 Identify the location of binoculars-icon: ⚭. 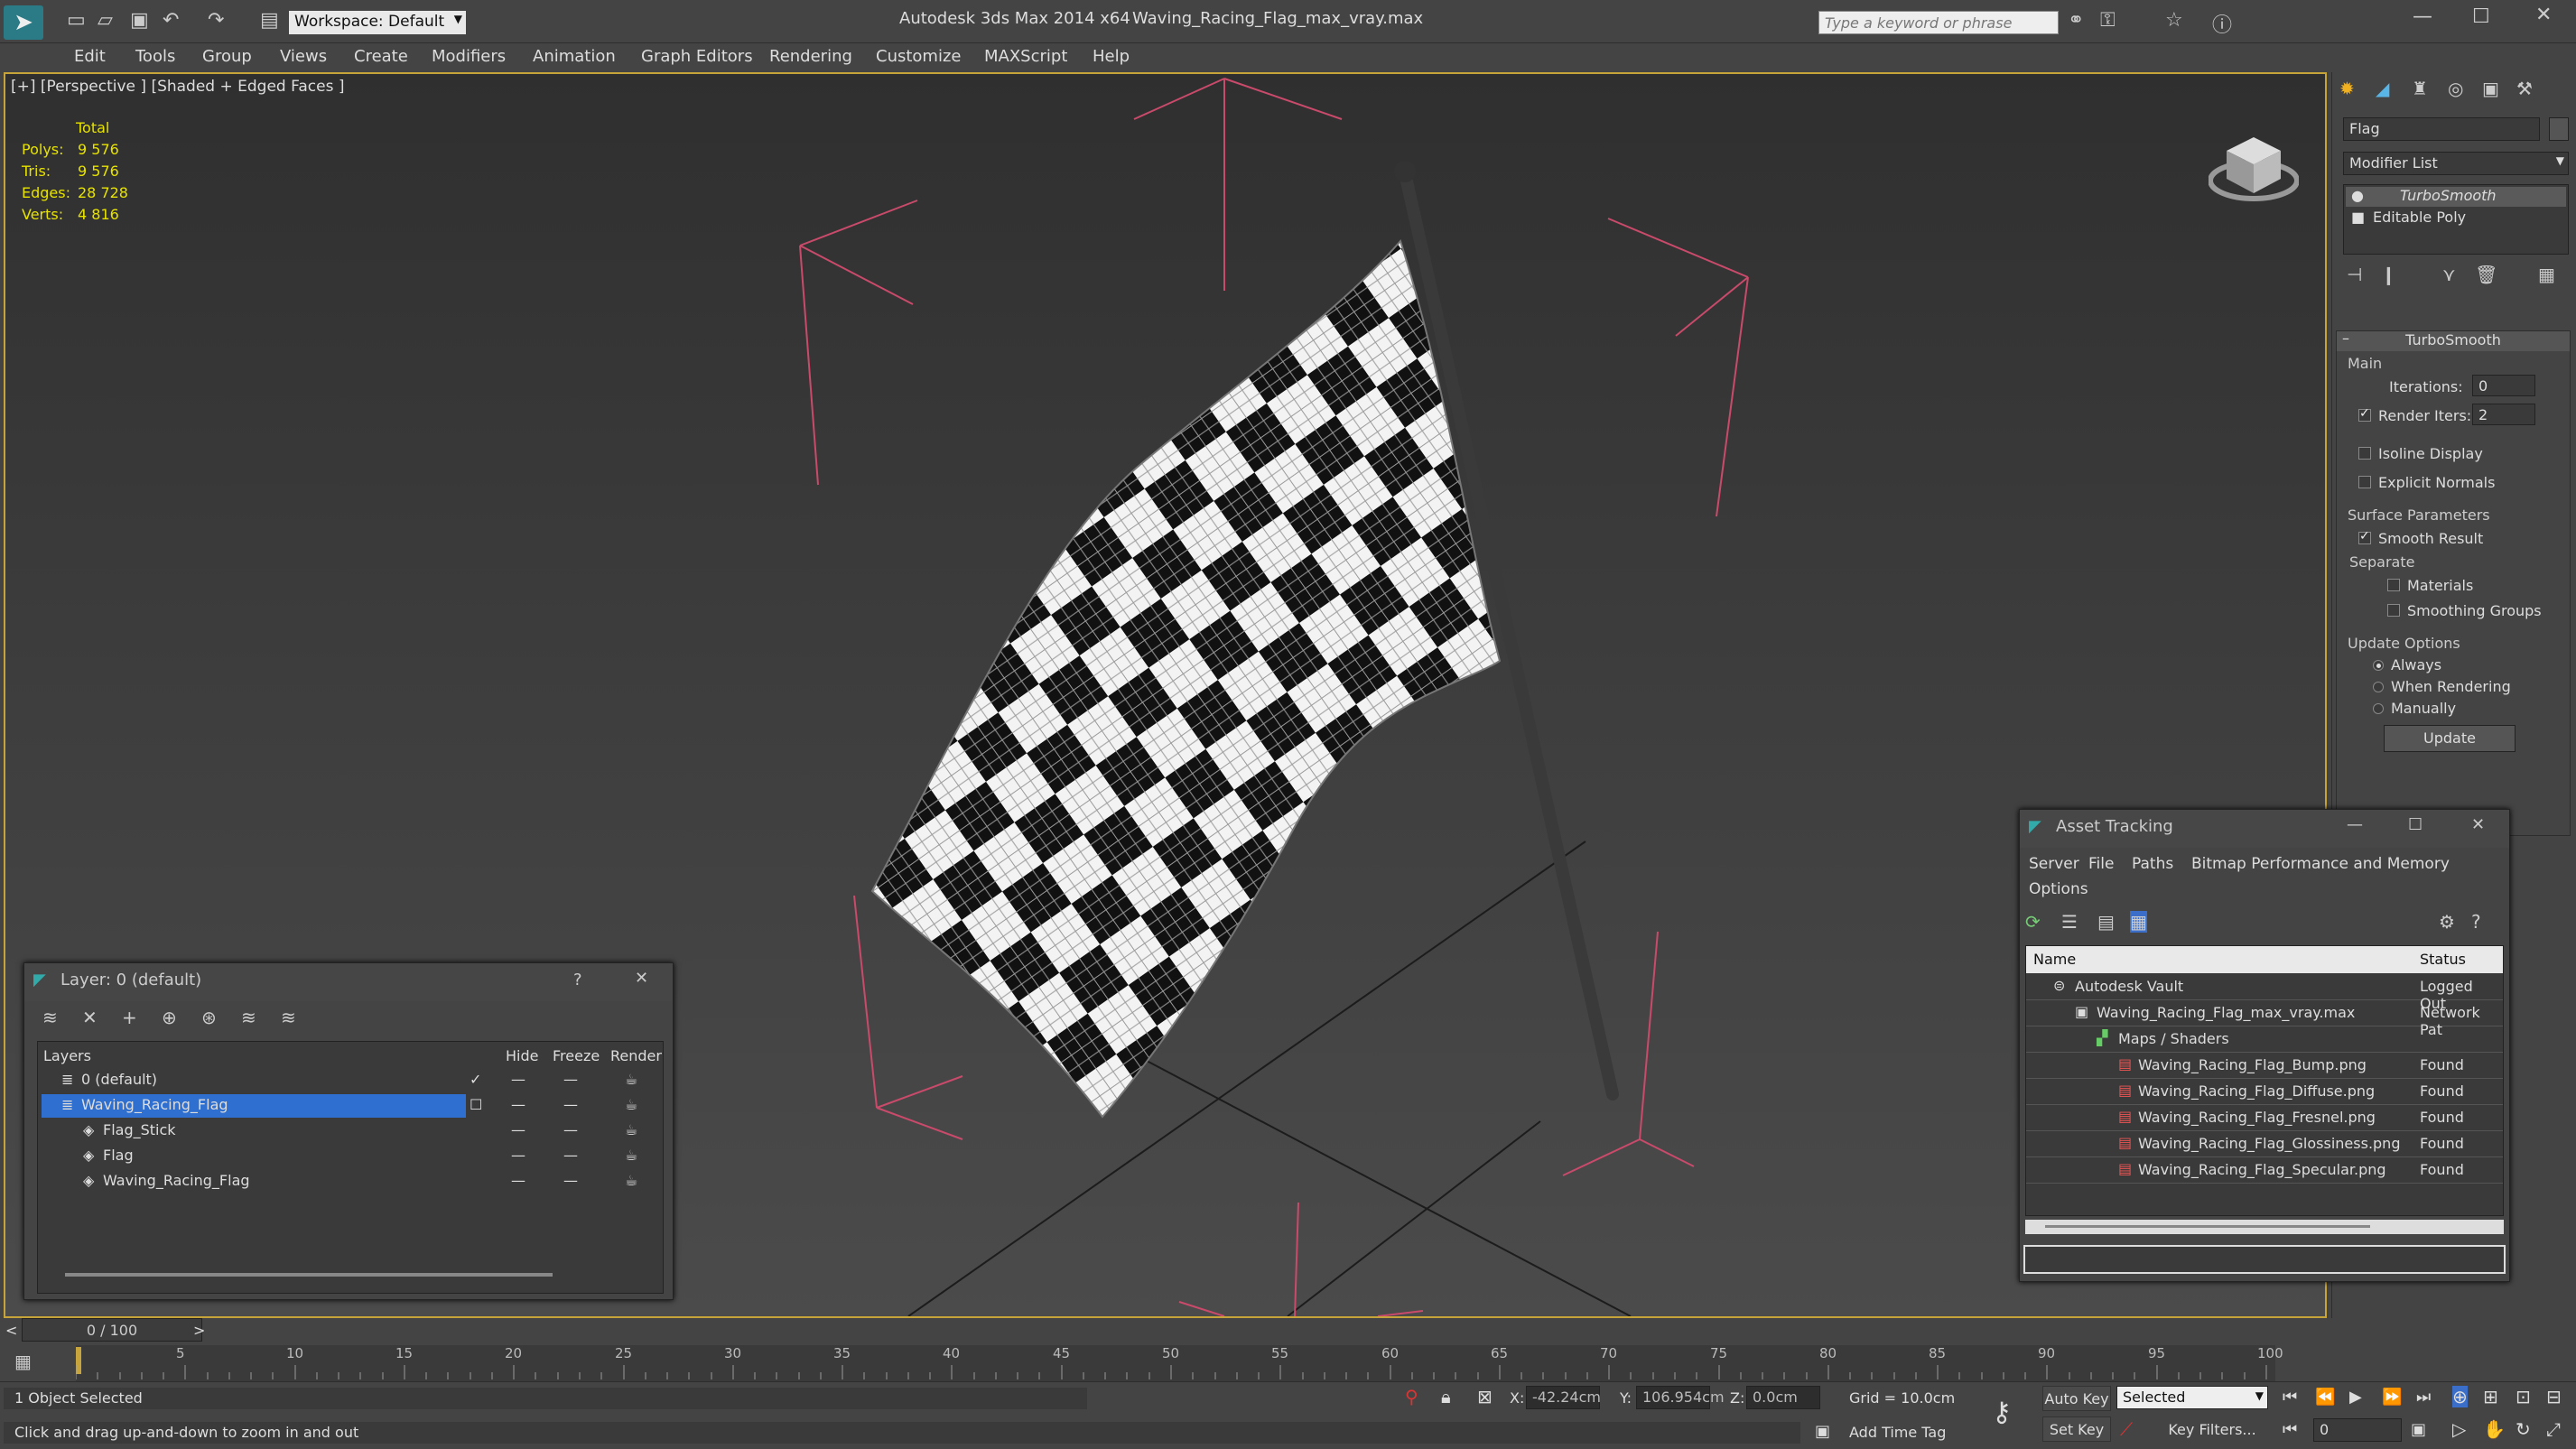
(2076, 20).